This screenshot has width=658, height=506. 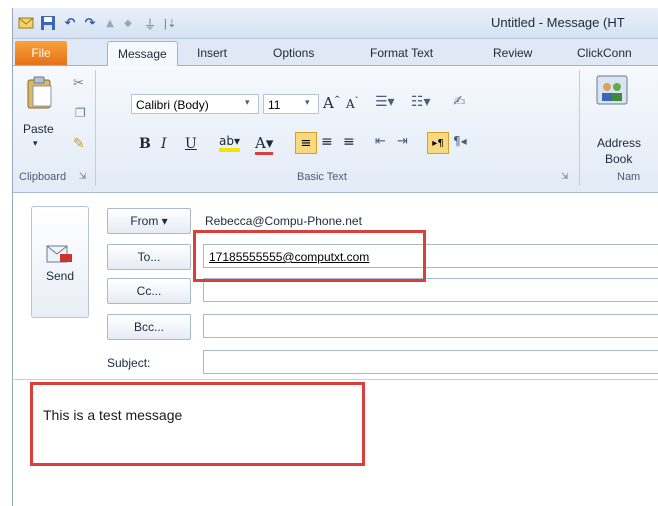 What do you see at coordinates (306, 143) in the screenshot?
I see `align-left-icon: ≡` at bounding box center [306, 143].